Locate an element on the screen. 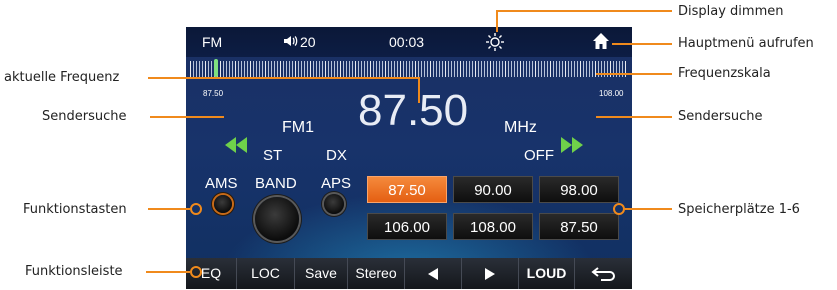  seek-forward-icon is located at coordinates (572, 147).